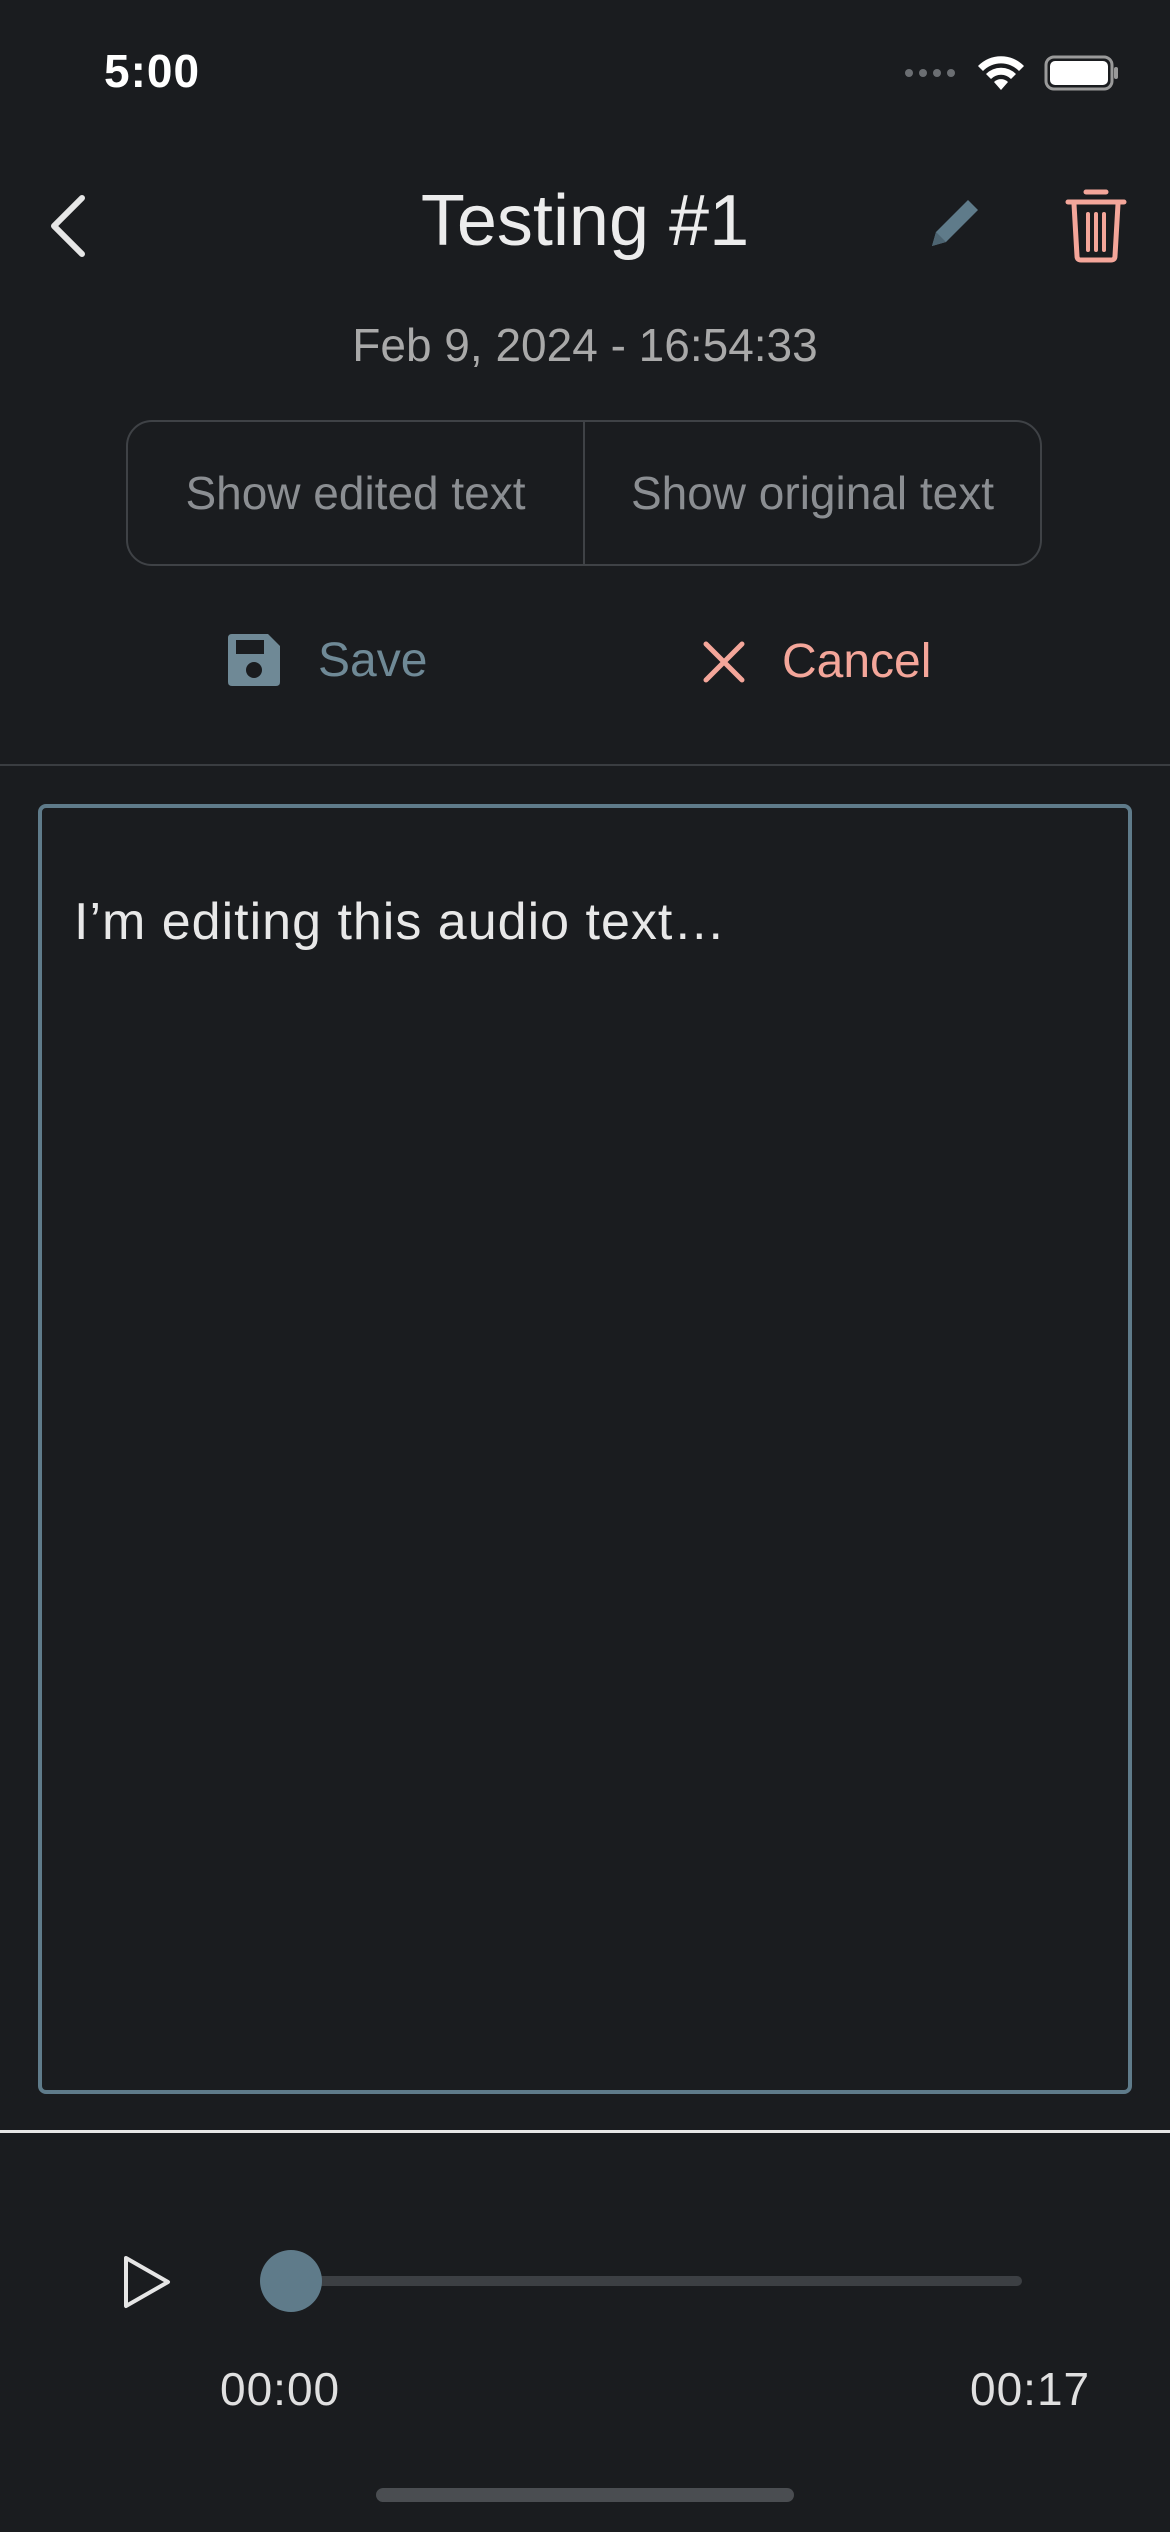 This screenshot has height=2532, width=1170. I want to click on wifi-icon, so click(1001, 73).